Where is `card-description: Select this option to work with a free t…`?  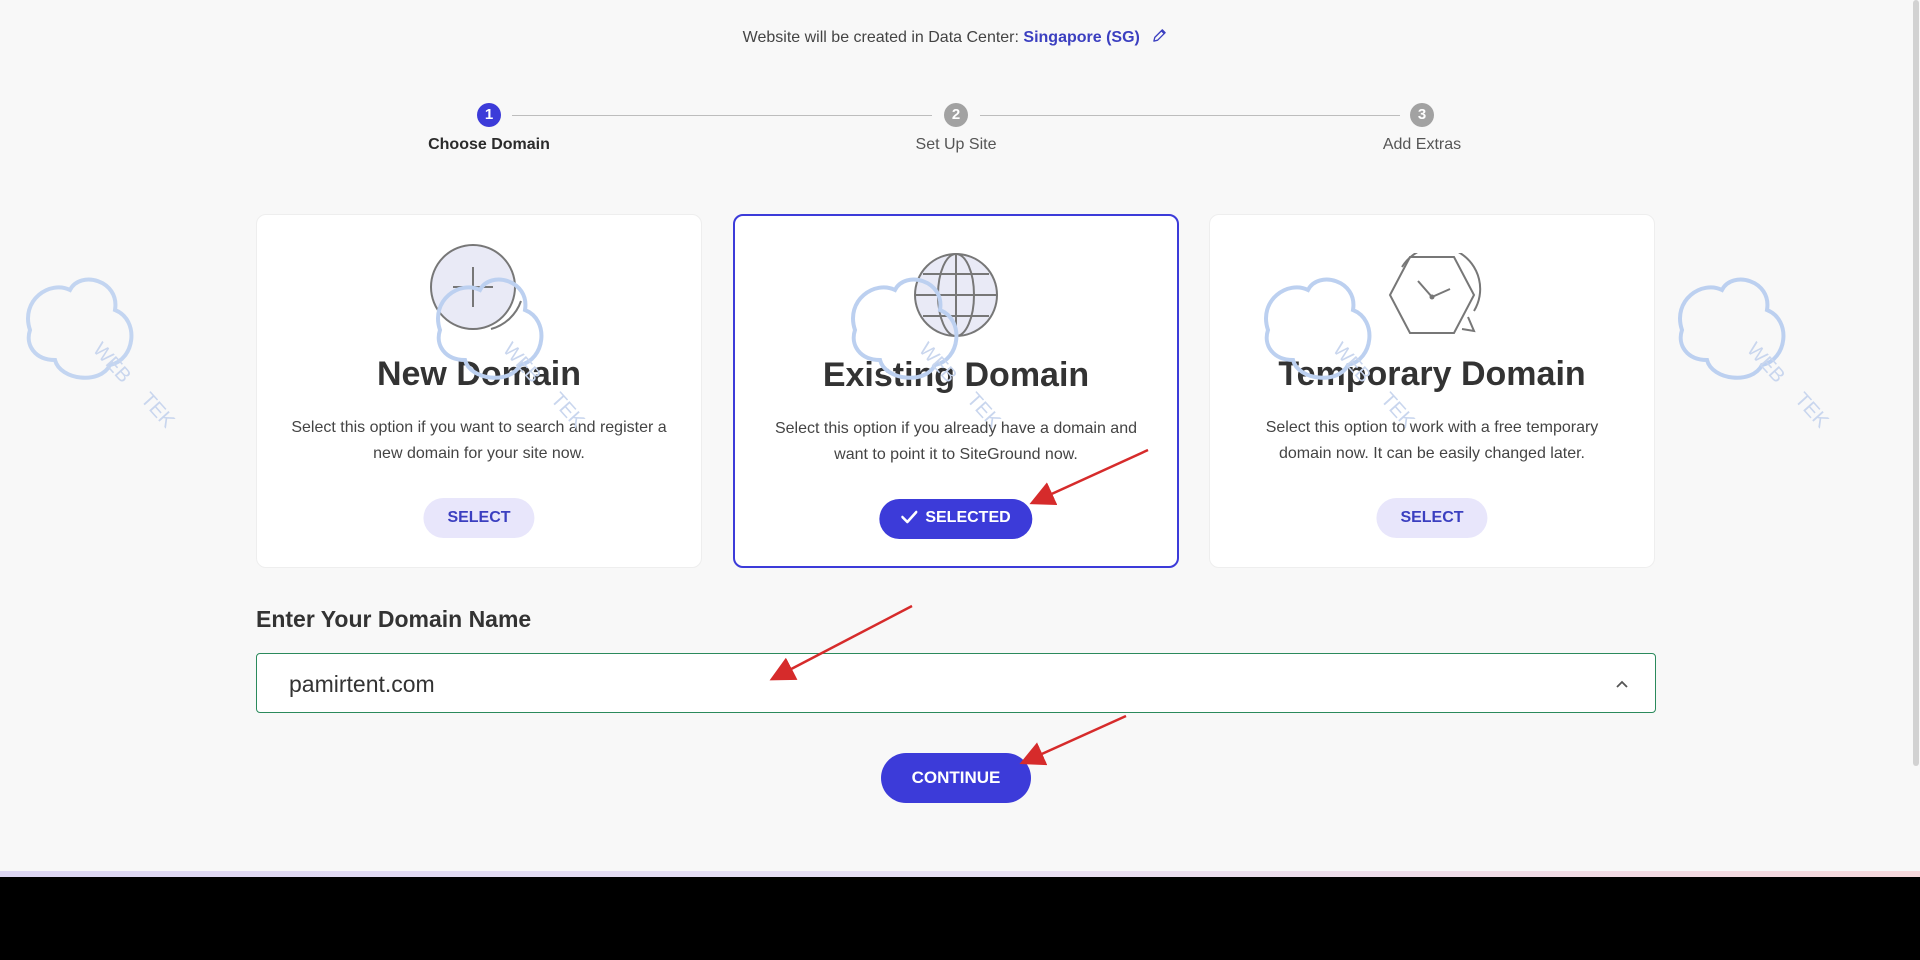
card-description: Select this option to work with a free t… is located at coordinates (1432, 440).